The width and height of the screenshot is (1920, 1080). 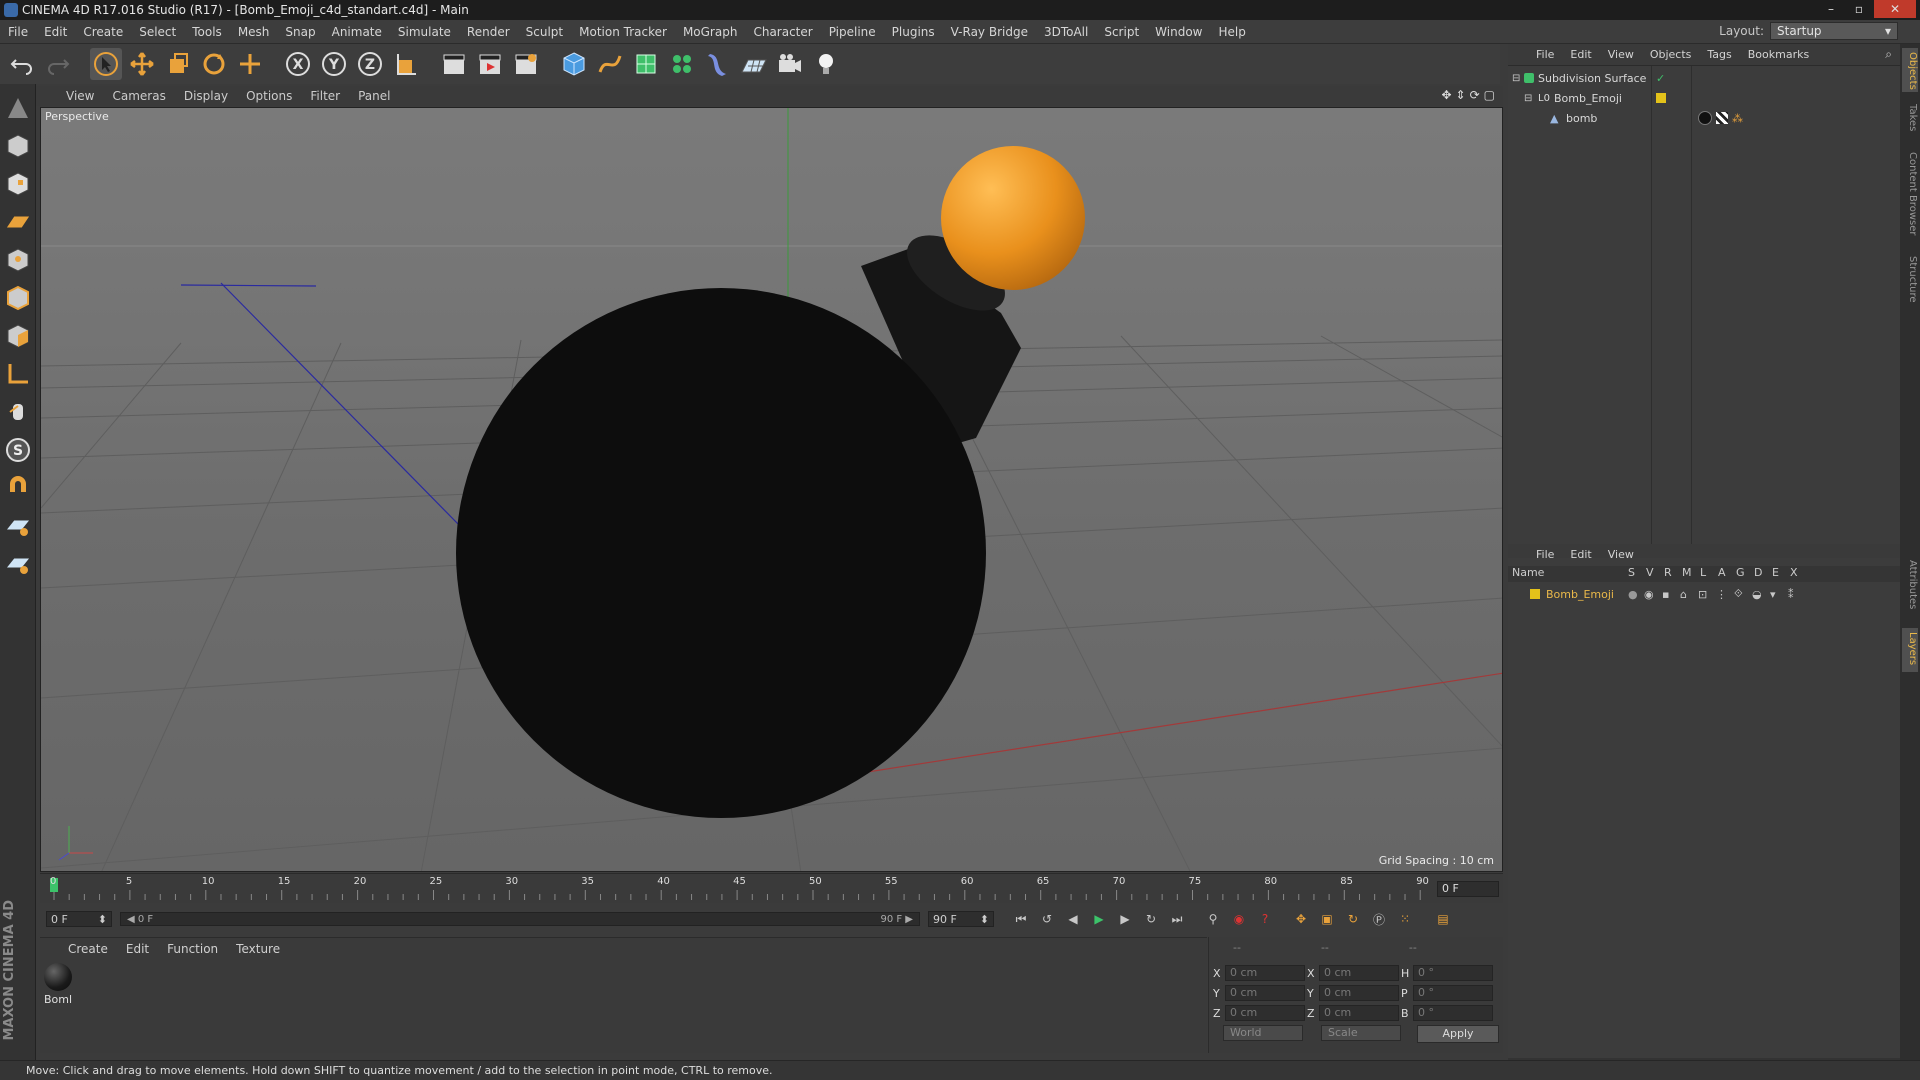 I want to click on material-tag-icon, so click(x=1705, y=118).